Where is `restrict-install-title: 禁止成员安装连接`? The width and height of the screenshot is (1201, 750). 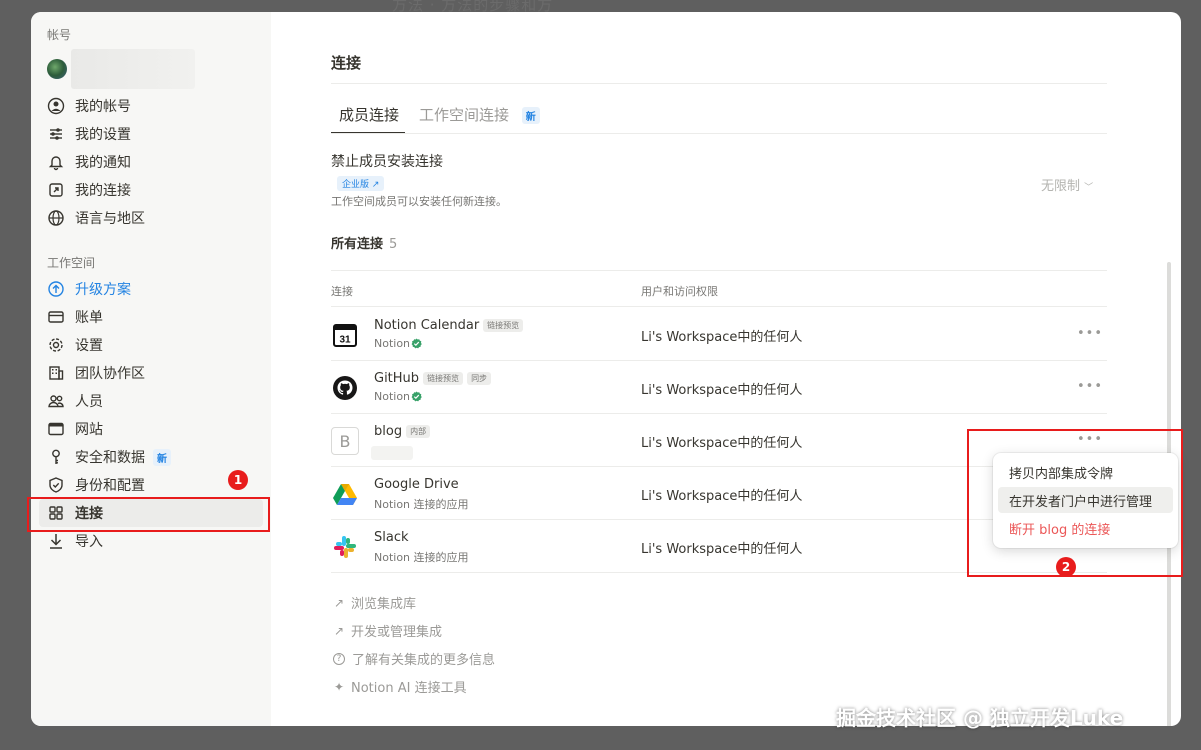 restrict-install-title: 禁止成员安装连接 is located at coordinates (387, 162).